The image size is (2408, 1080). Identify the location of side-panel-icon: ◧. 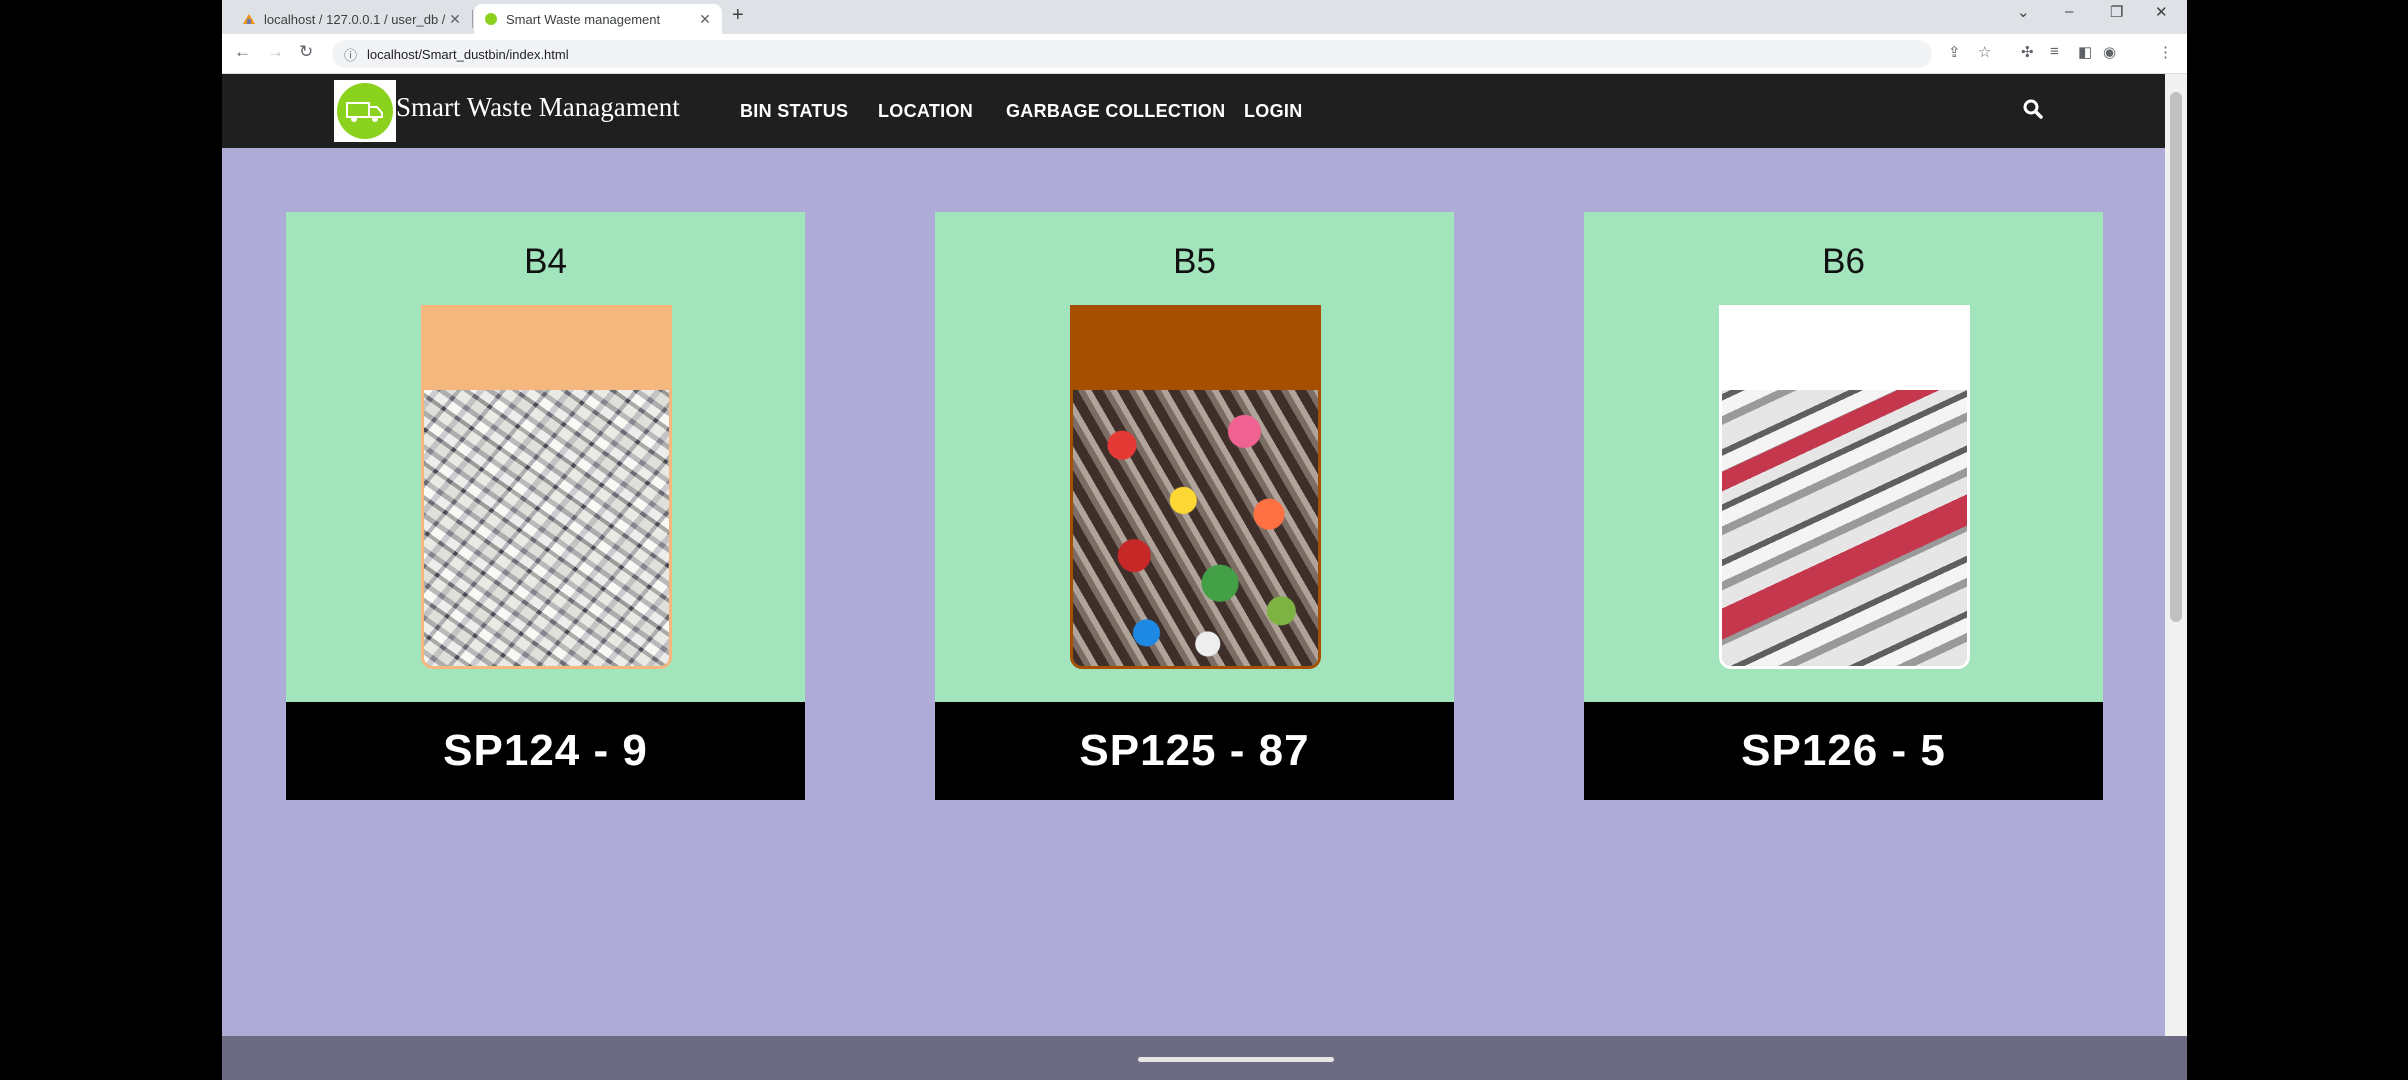
(2085, 52).